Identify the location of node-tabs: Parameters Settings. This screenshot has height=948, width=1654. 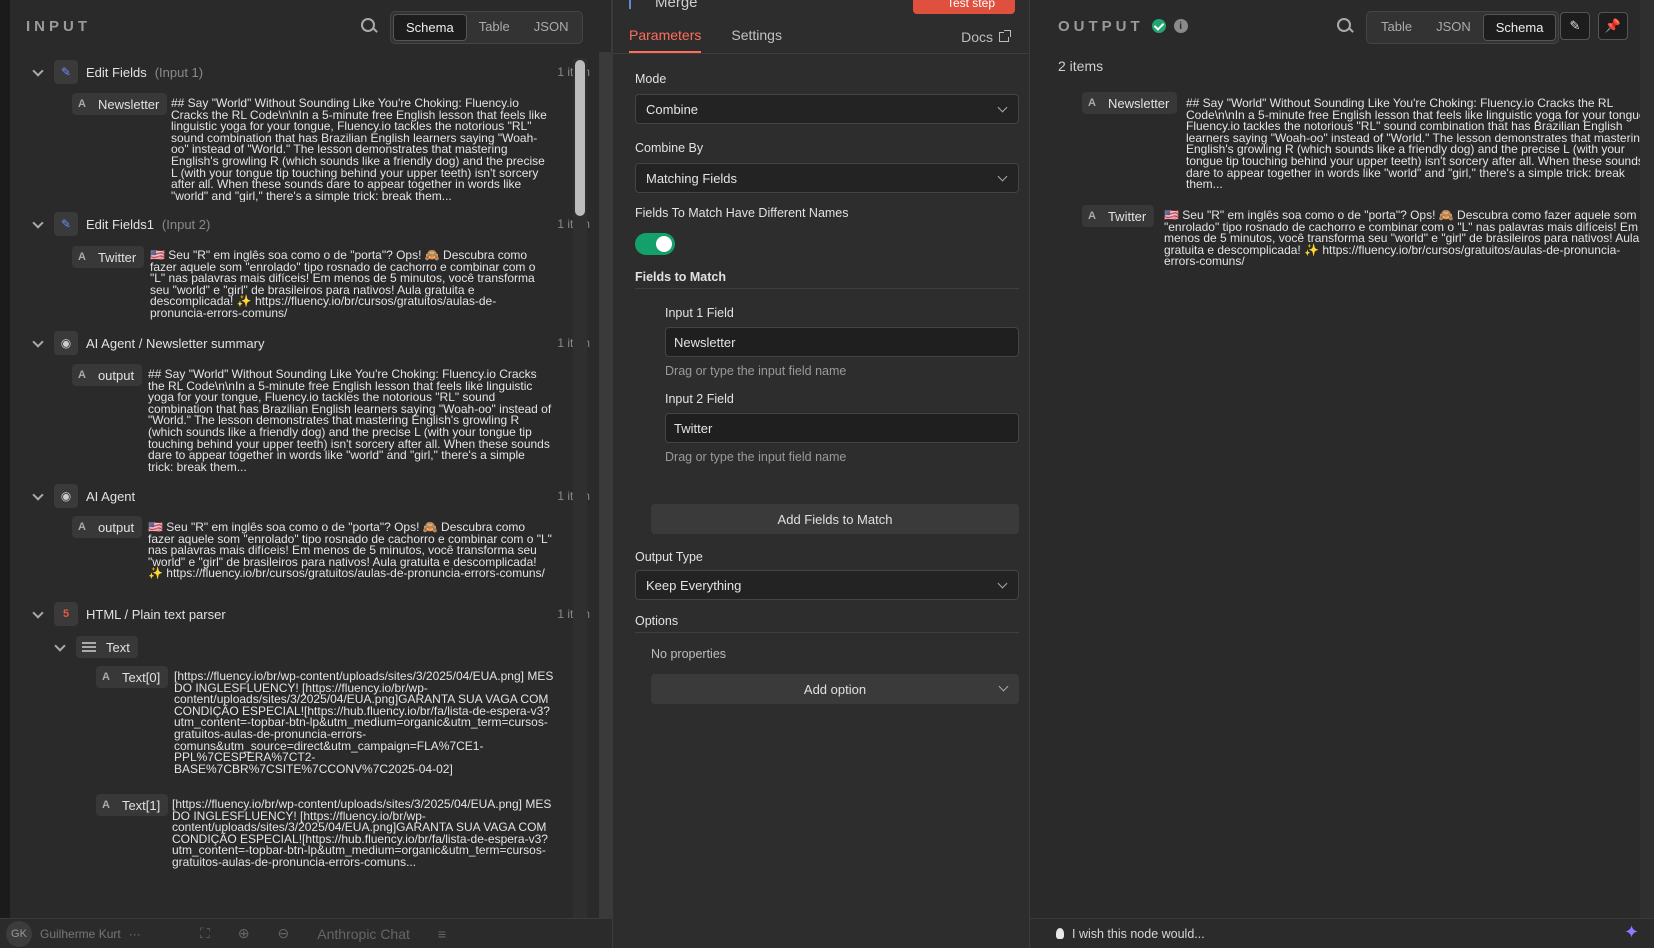
(705, 40).